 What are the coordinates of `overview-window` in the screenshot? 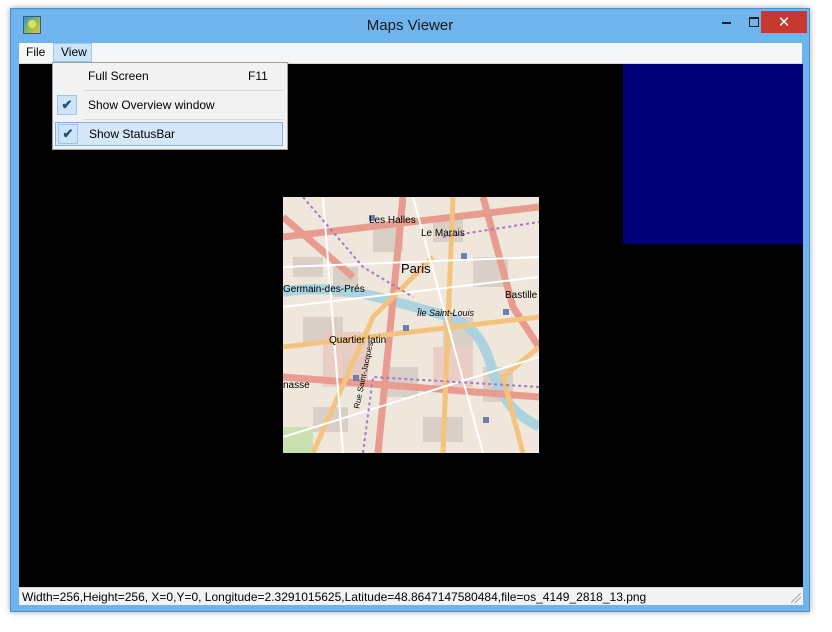 It's located at (713, 154).